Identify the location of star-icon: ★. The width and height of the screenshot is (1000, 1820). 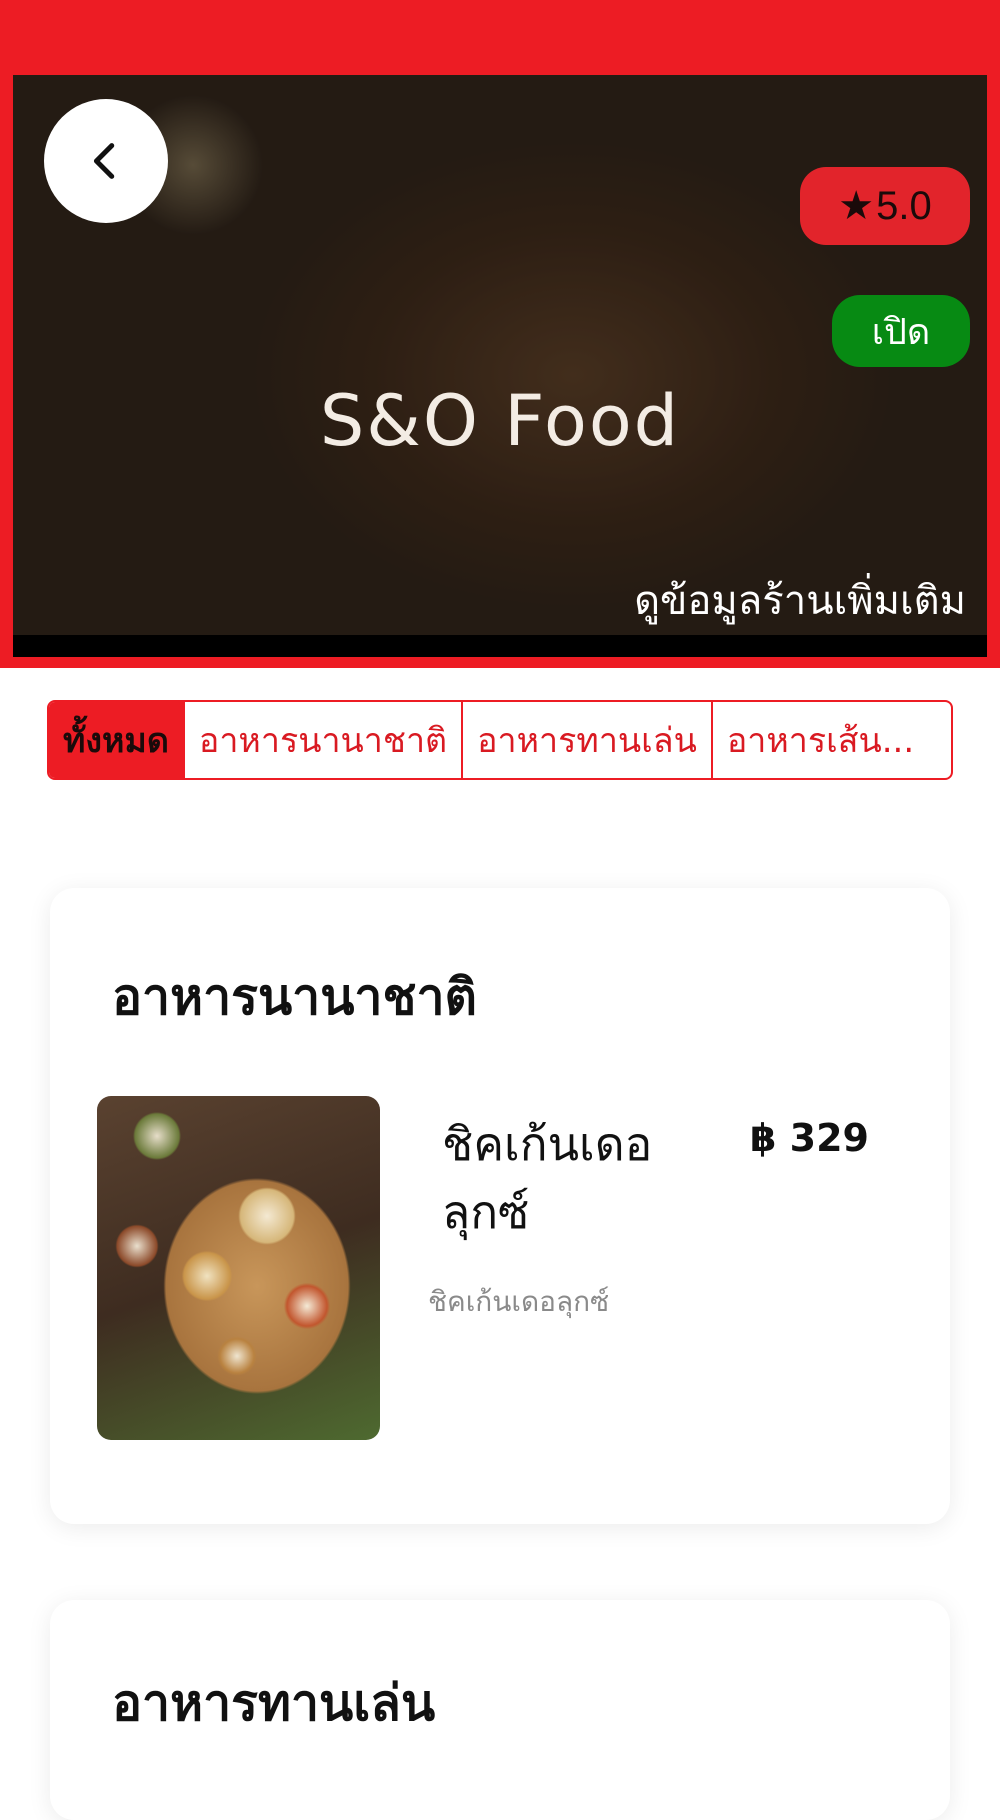
(856, 206).